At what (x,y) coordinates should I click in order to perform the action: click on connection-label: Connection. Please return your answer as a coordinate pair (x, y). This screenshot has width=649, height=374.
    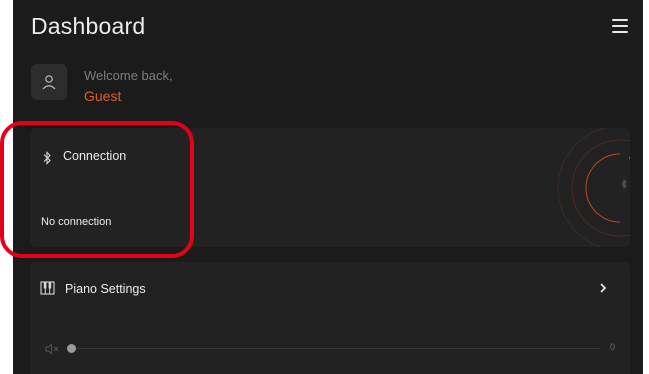
    Looking at the image, I should click on (95, 156).